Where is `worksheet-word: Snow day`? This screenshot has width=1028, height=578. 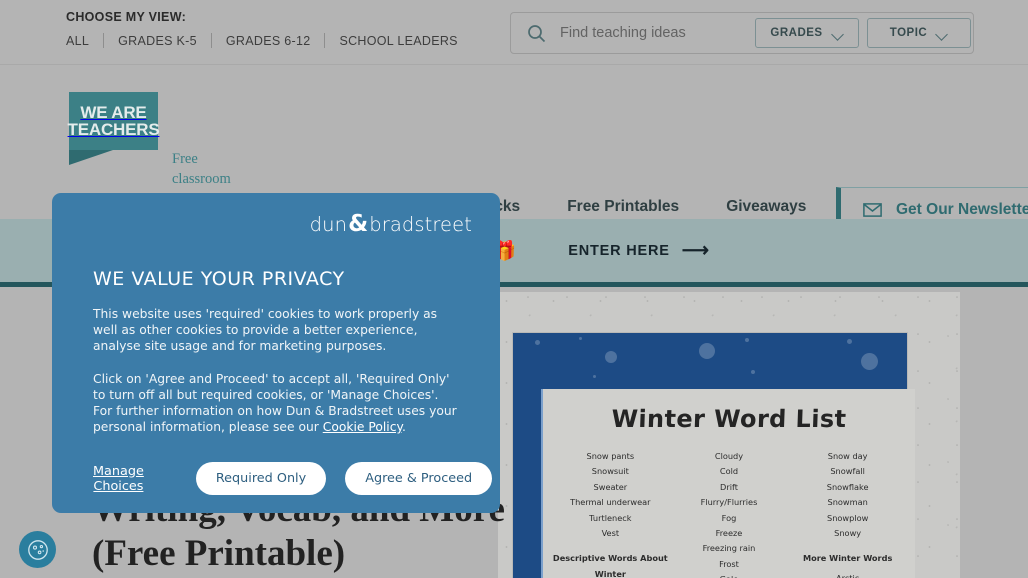
worksheet-word: Snow day is located at coordinates (847, 456).